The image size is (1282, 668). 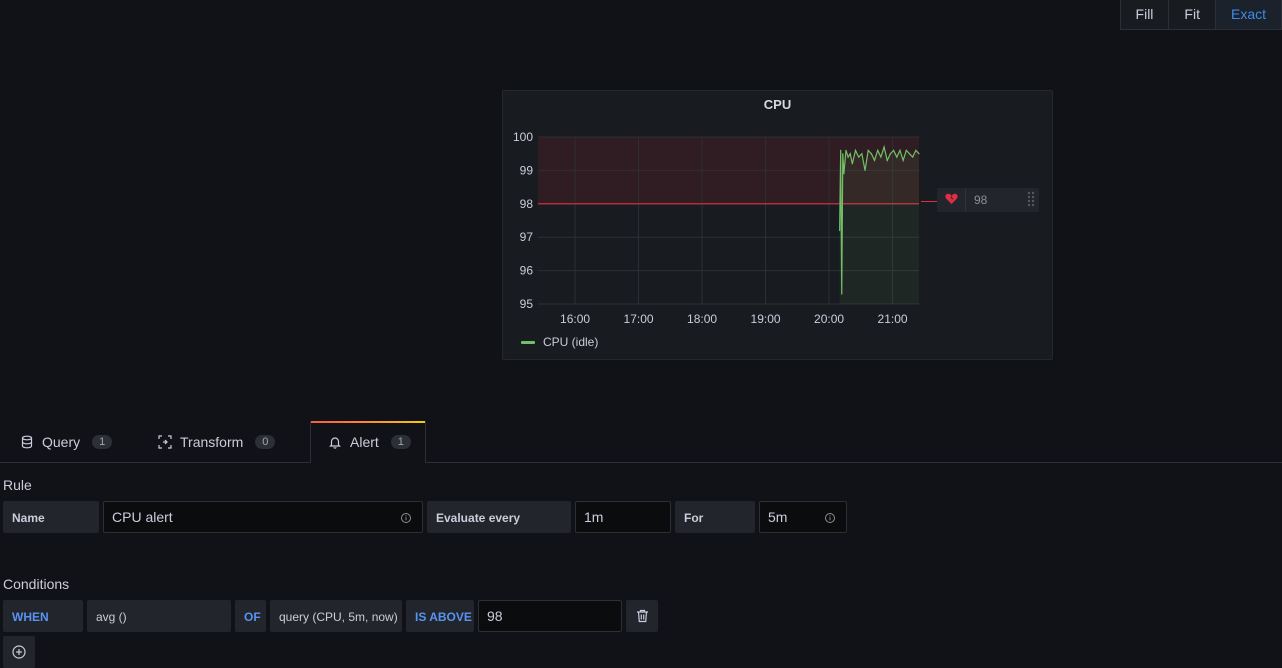 I want to click on tab-query-label: Query, so click(x=61, y=441).